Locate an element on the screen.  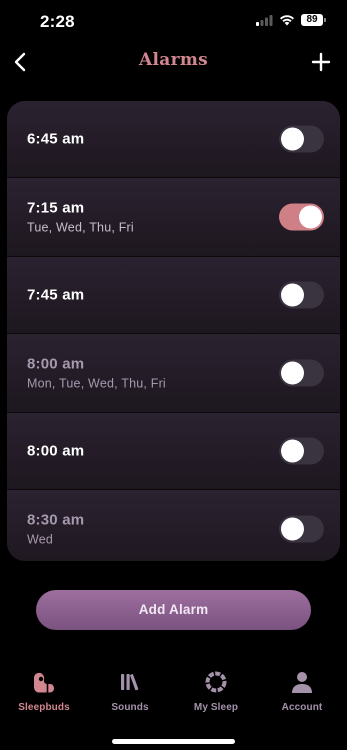
tab-bar: Sleepbuds Sounds My Sleep Account is located at coordinates (173, 696).